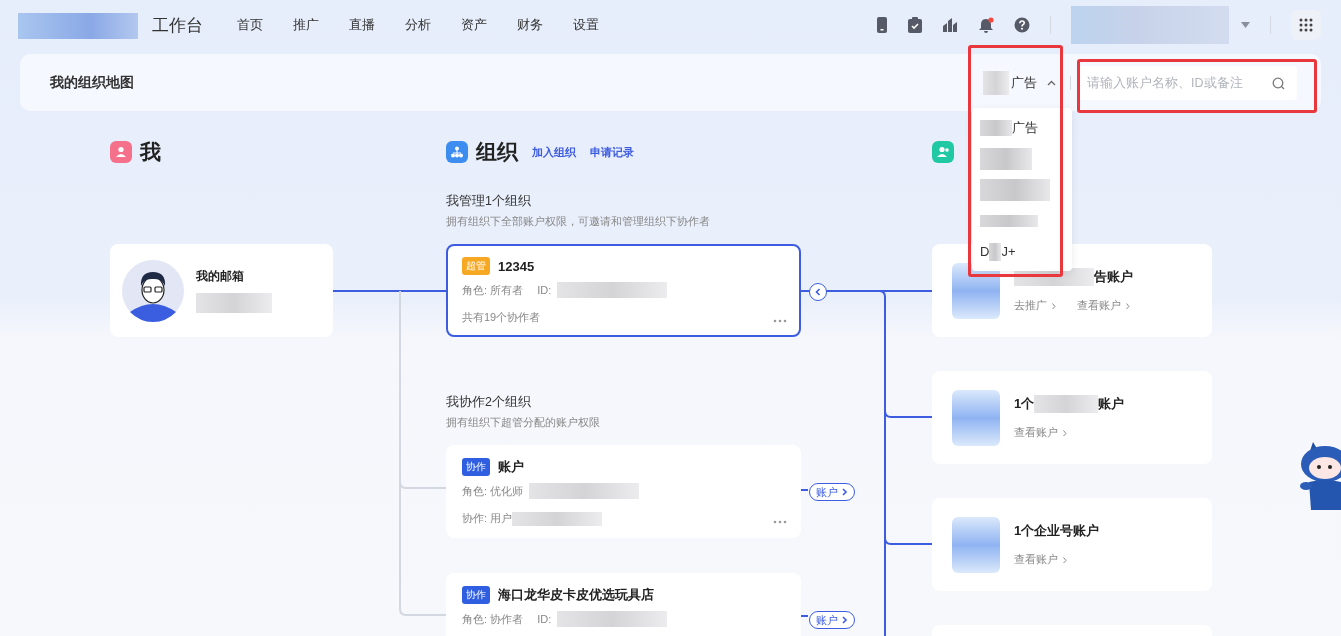 The width and height of the screenshot is (1341, 636). What do you see at coordinates (92, 82) in the screenshot?
I see `panel-title: 我的组织地图` at bounding box center [92, 82].